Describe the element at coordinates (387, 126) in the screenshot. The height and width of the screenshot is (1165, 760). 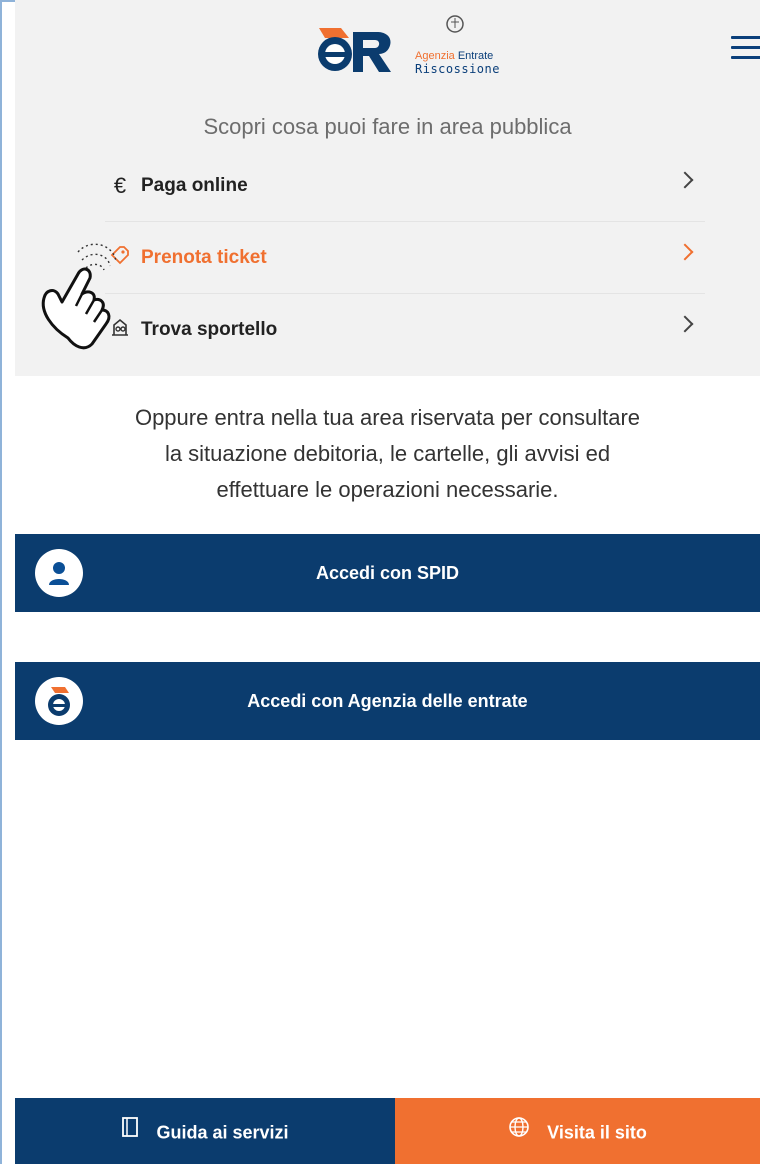
I see `public-area-subtitle: Scopri cosa puoi fare in area pubblica` at that location.